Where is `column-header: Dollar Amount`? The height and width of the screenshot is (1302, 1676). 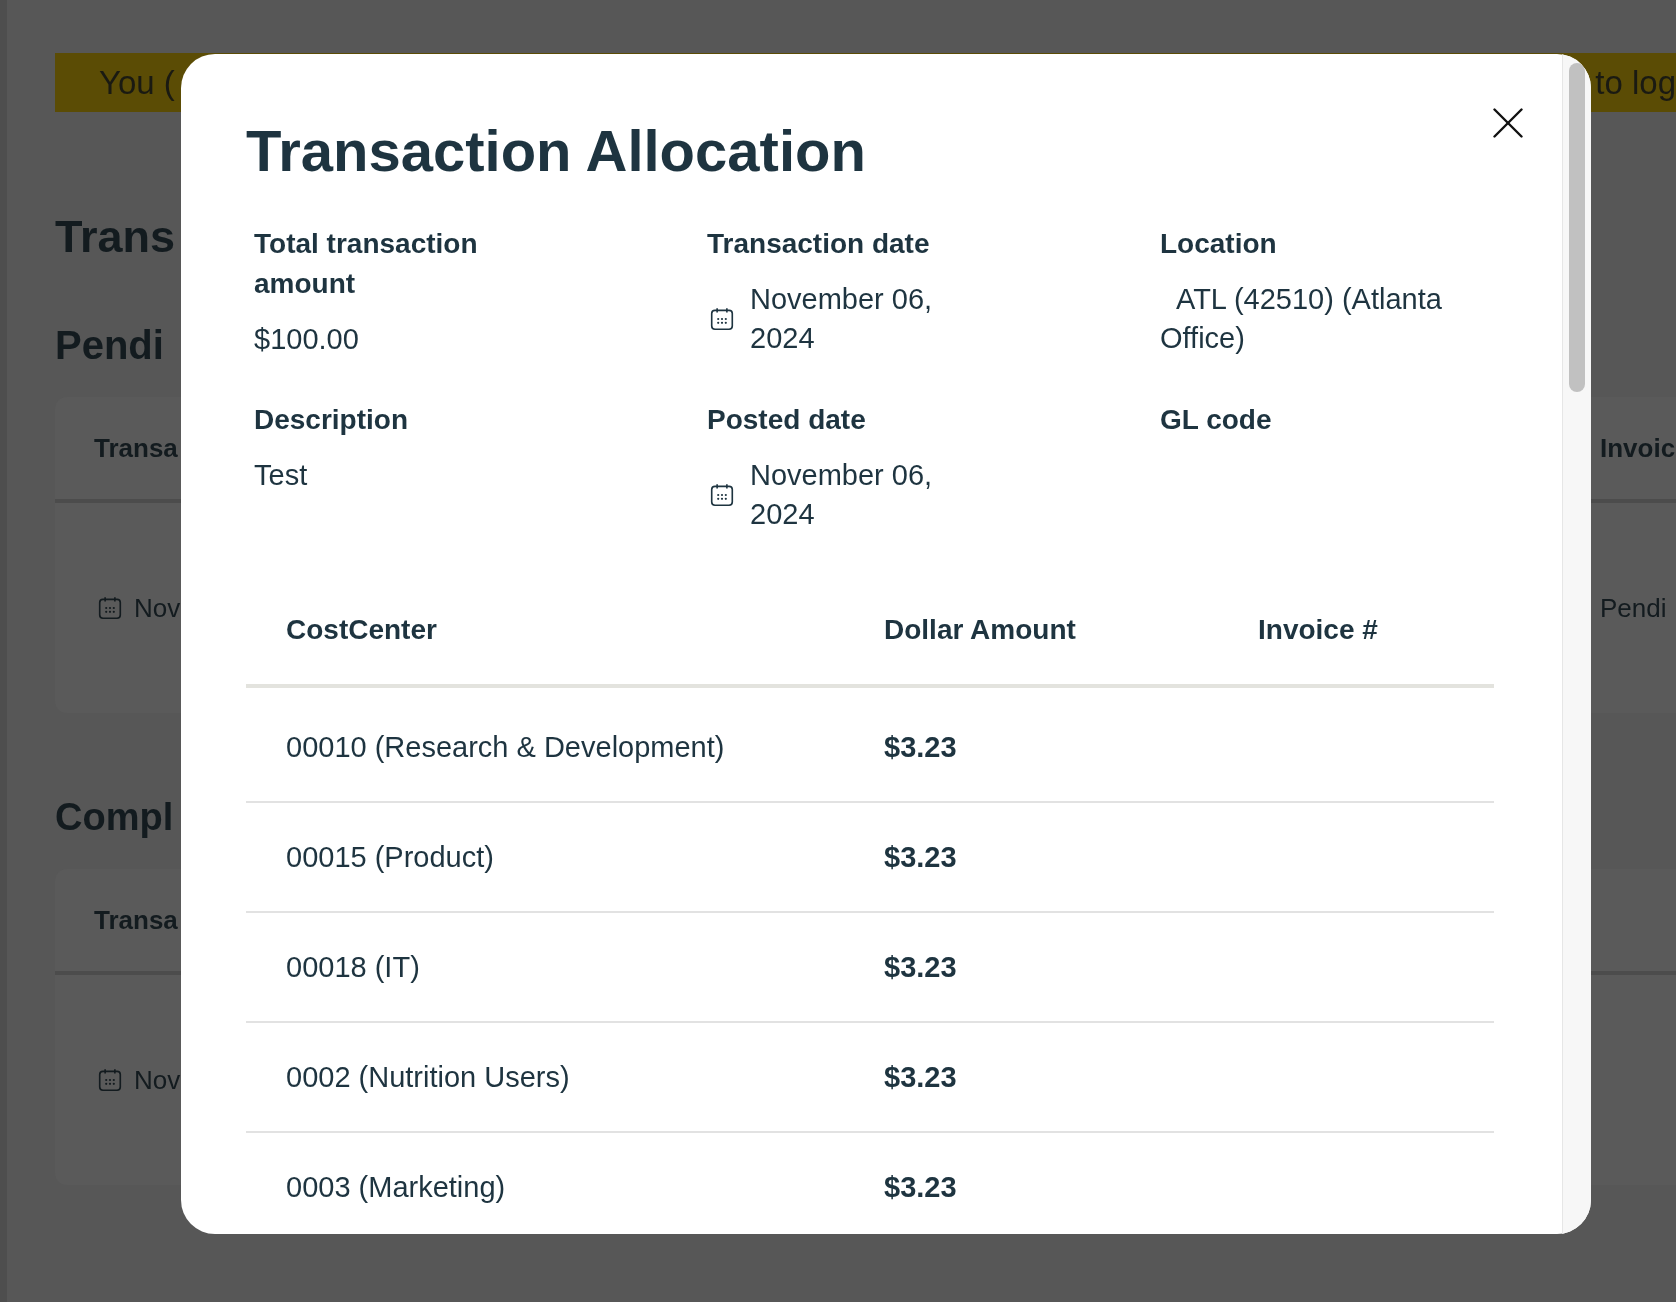 column-header: Dollar Amount is located at coordinates (980, 629).